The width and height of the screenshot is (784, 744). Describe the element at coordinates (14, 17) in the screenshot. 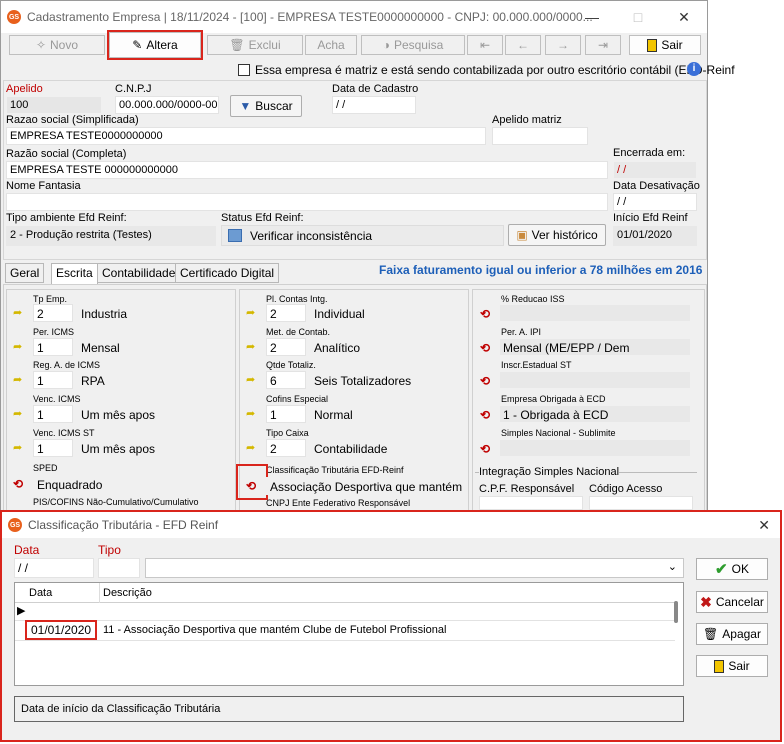

I see `app-icon: GS` at that location.